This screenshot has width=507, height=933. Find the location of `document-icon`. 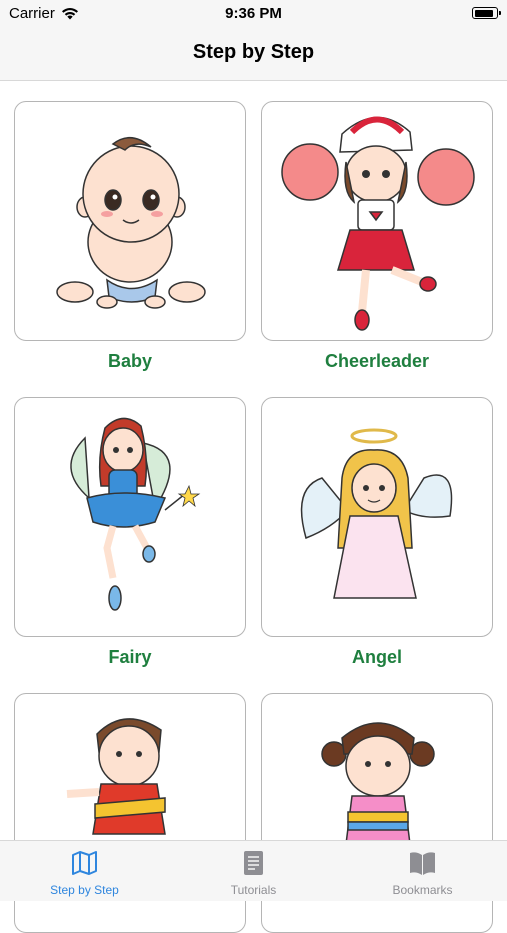

document-icon is located at coordinates (253, 863).